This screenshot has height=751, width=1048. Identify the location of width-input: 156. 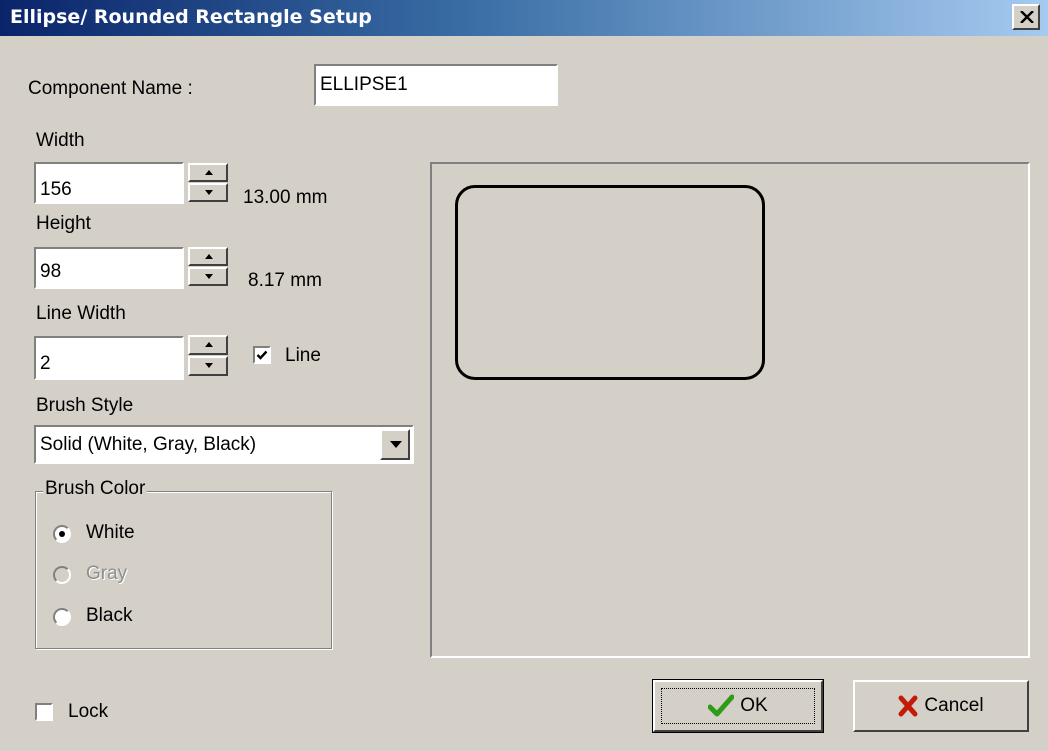
(109, 183).